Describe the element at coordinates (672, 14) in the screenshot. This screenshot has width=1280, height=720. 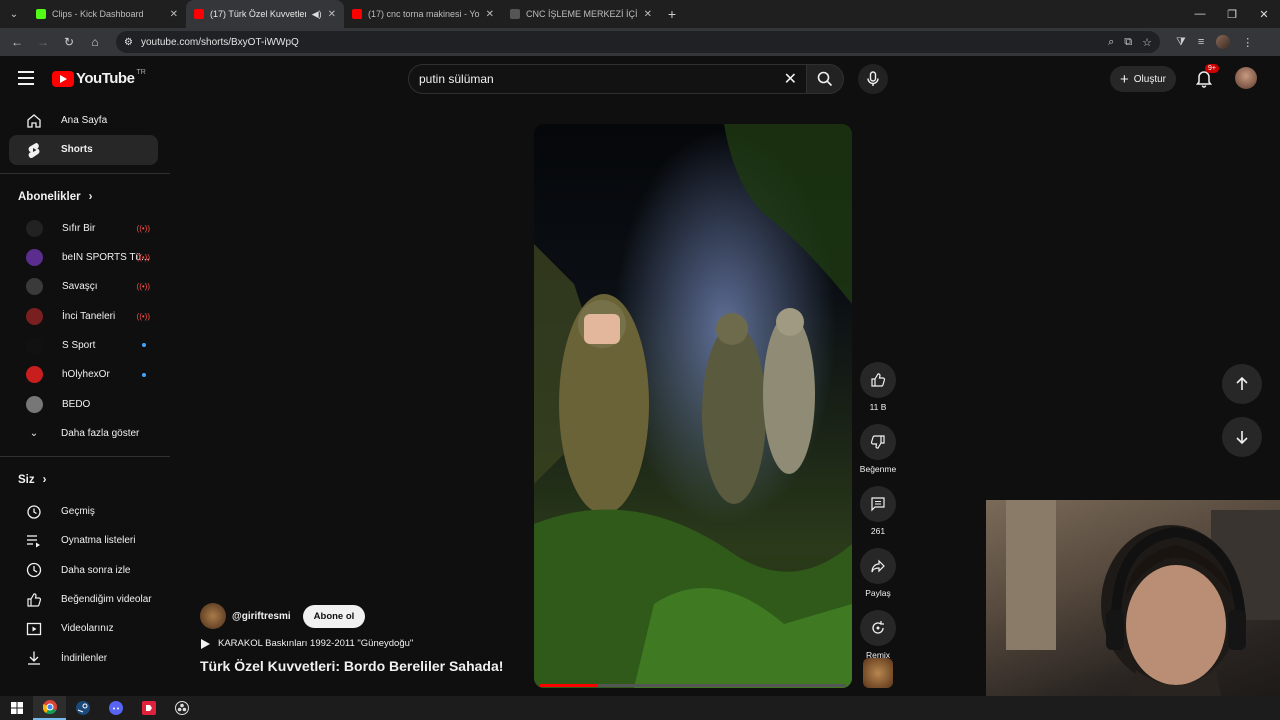
I see `new-tab-button: +` at that location.